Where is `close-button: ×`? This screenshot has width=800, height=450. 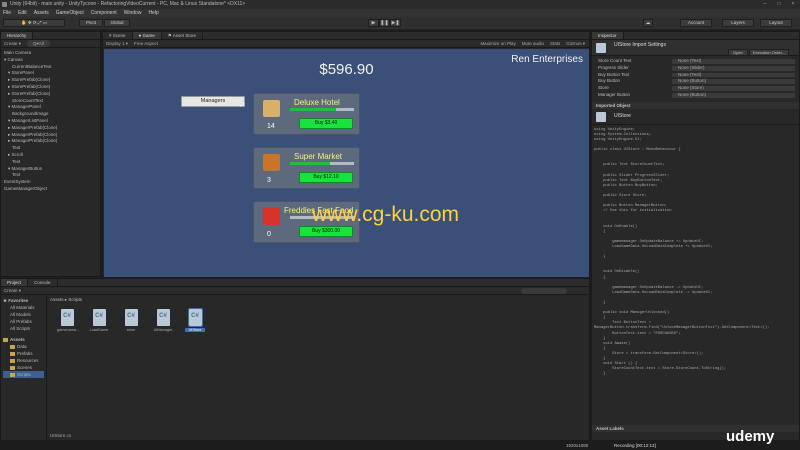
close-button: × is located at coordinates (793, 4).